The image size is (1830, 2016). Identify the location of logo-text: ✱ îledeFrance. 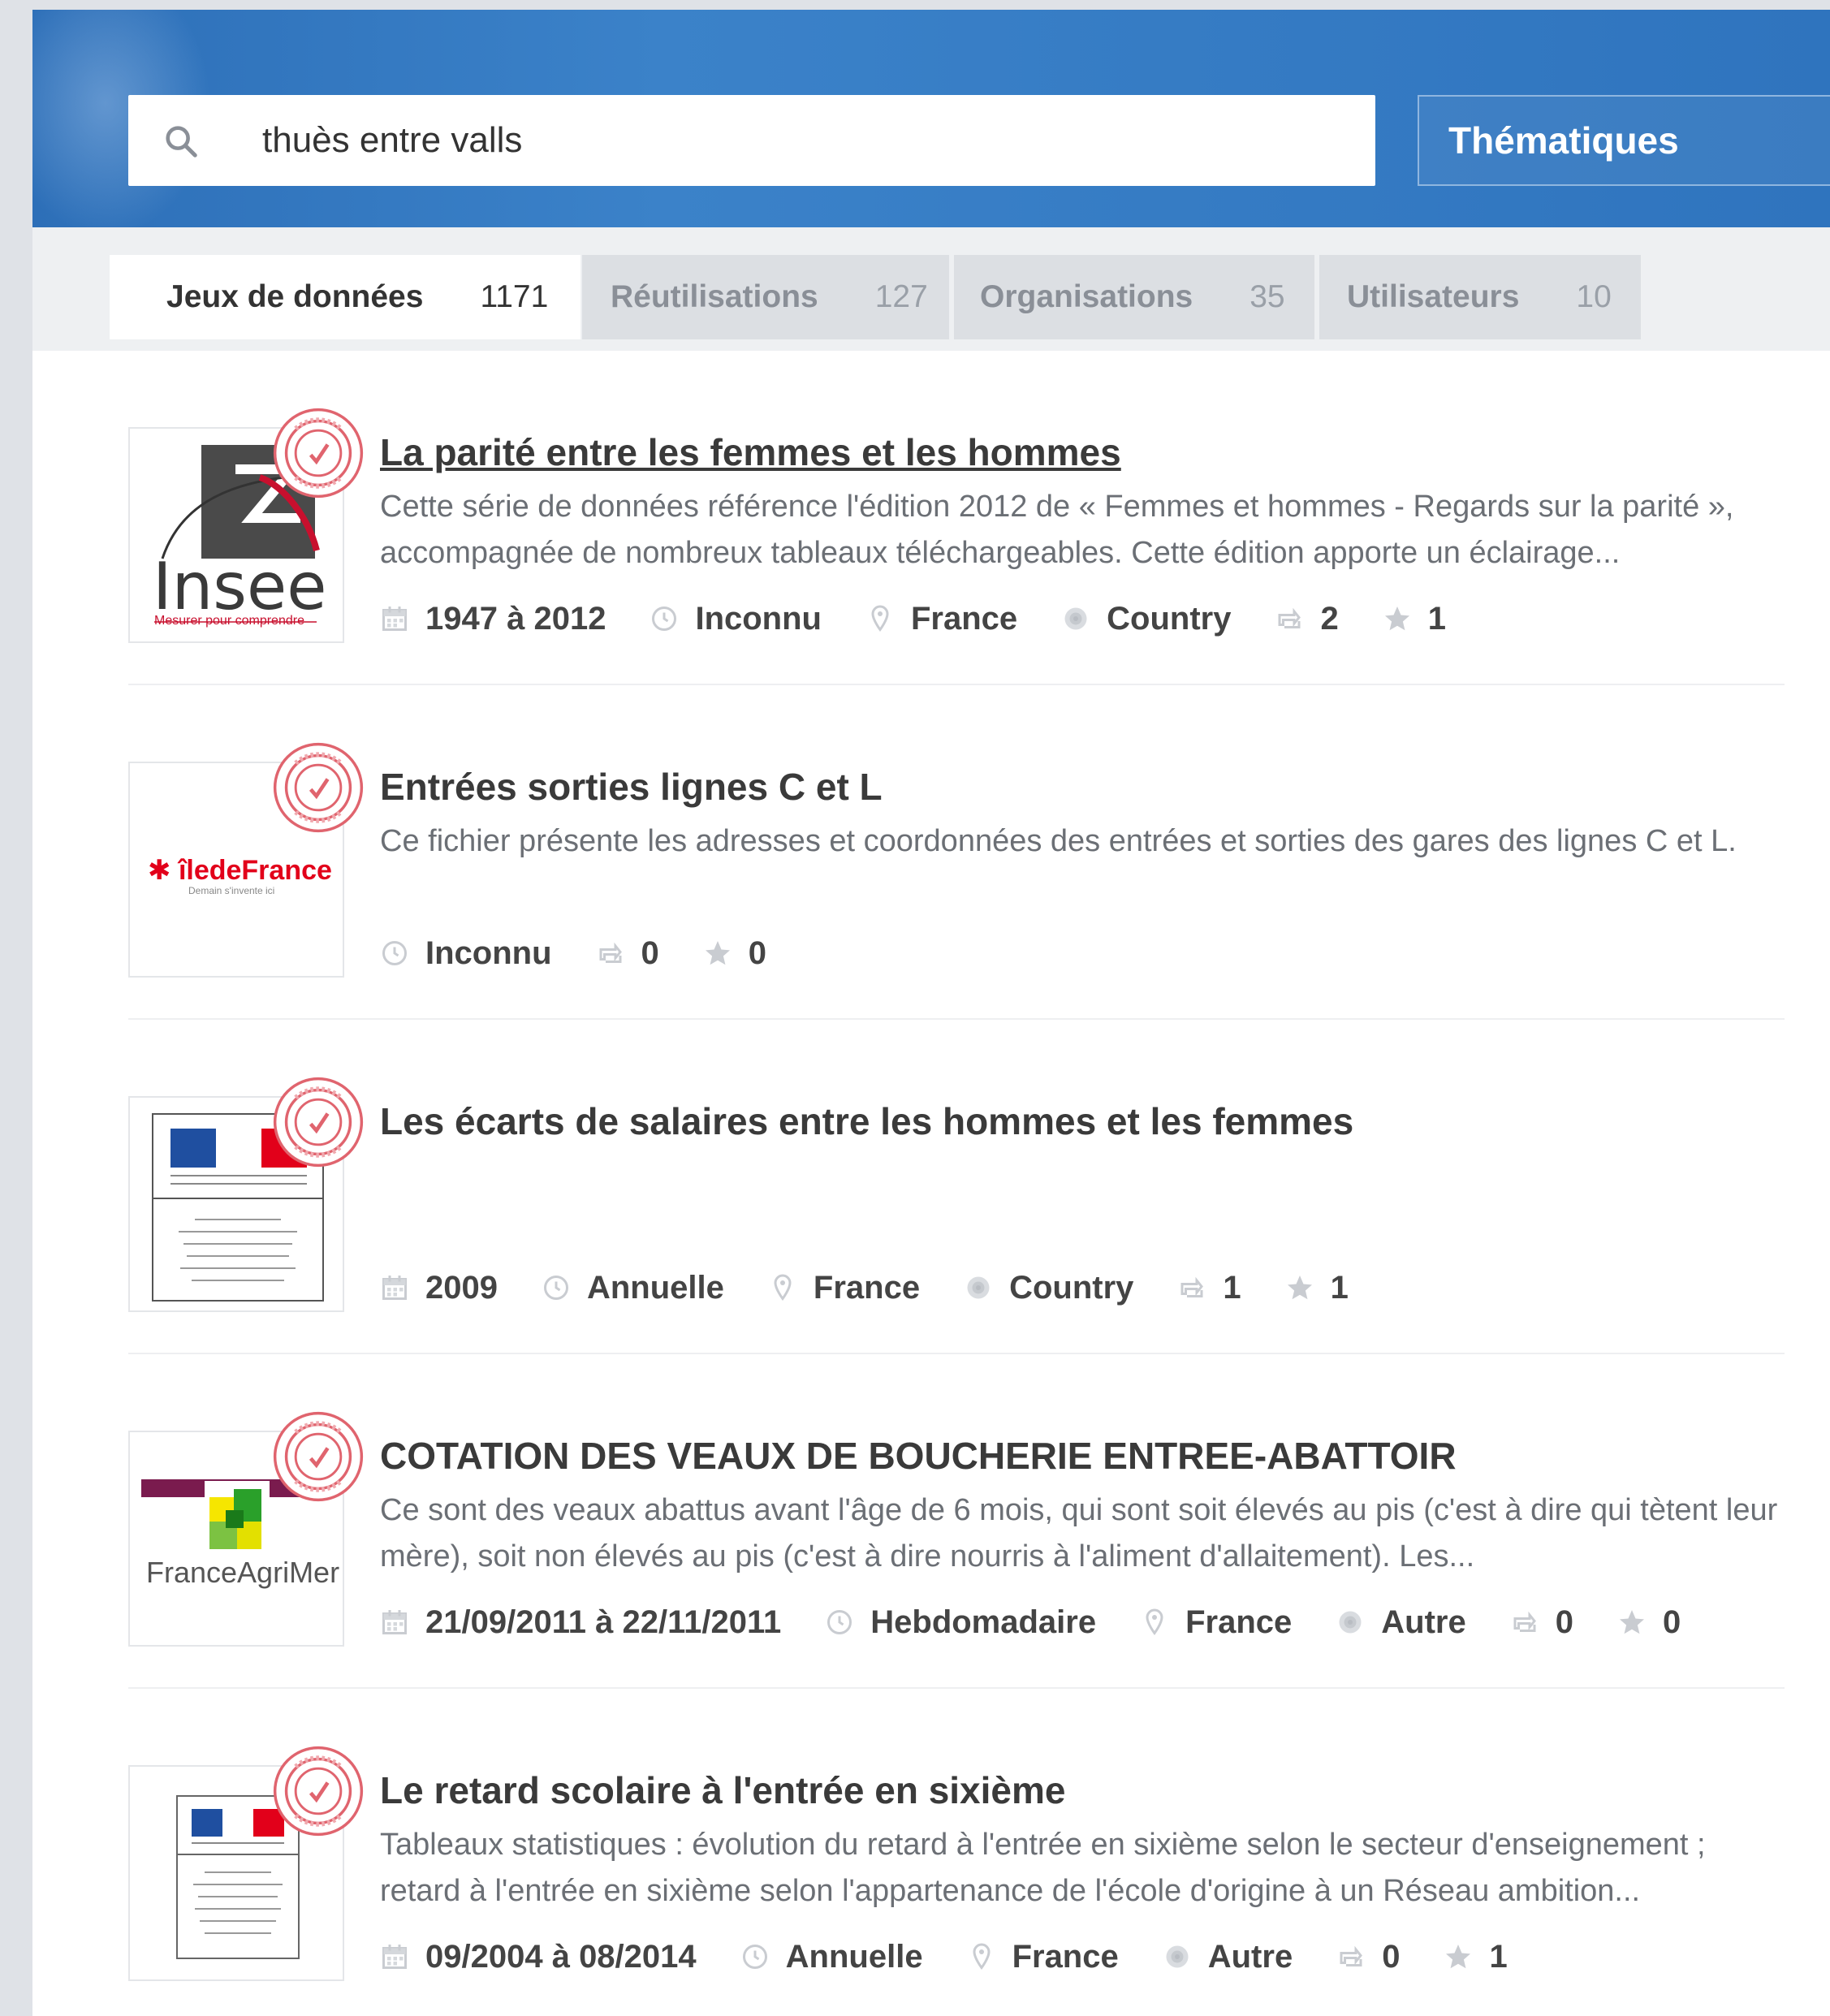
(240, 870).